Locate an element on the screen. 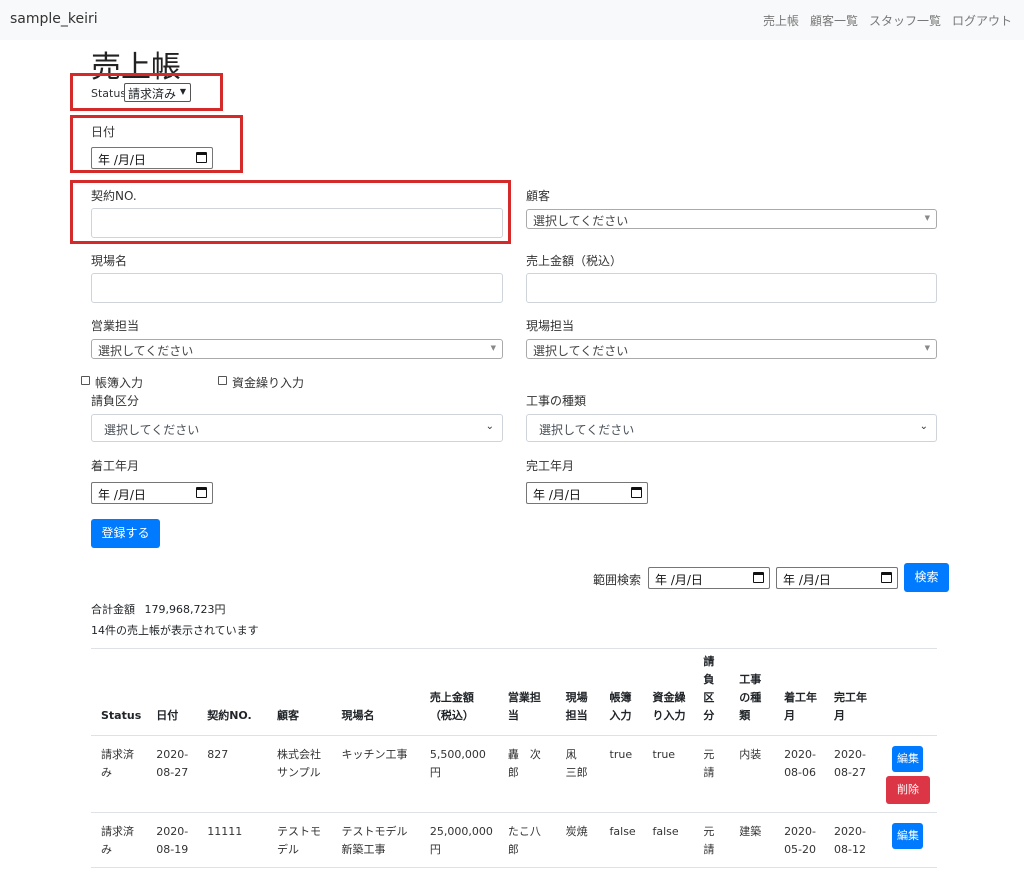 This screenshot has width=1024, height=880. contract-type-select-value: 選択してください is located at coordinates (152, 430).